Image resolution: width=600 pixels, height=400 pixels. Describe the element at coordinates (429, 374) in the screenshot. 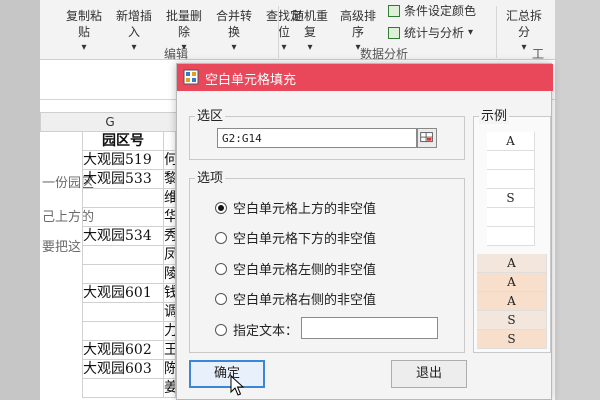

I see `exit-button: 退出` at that location.